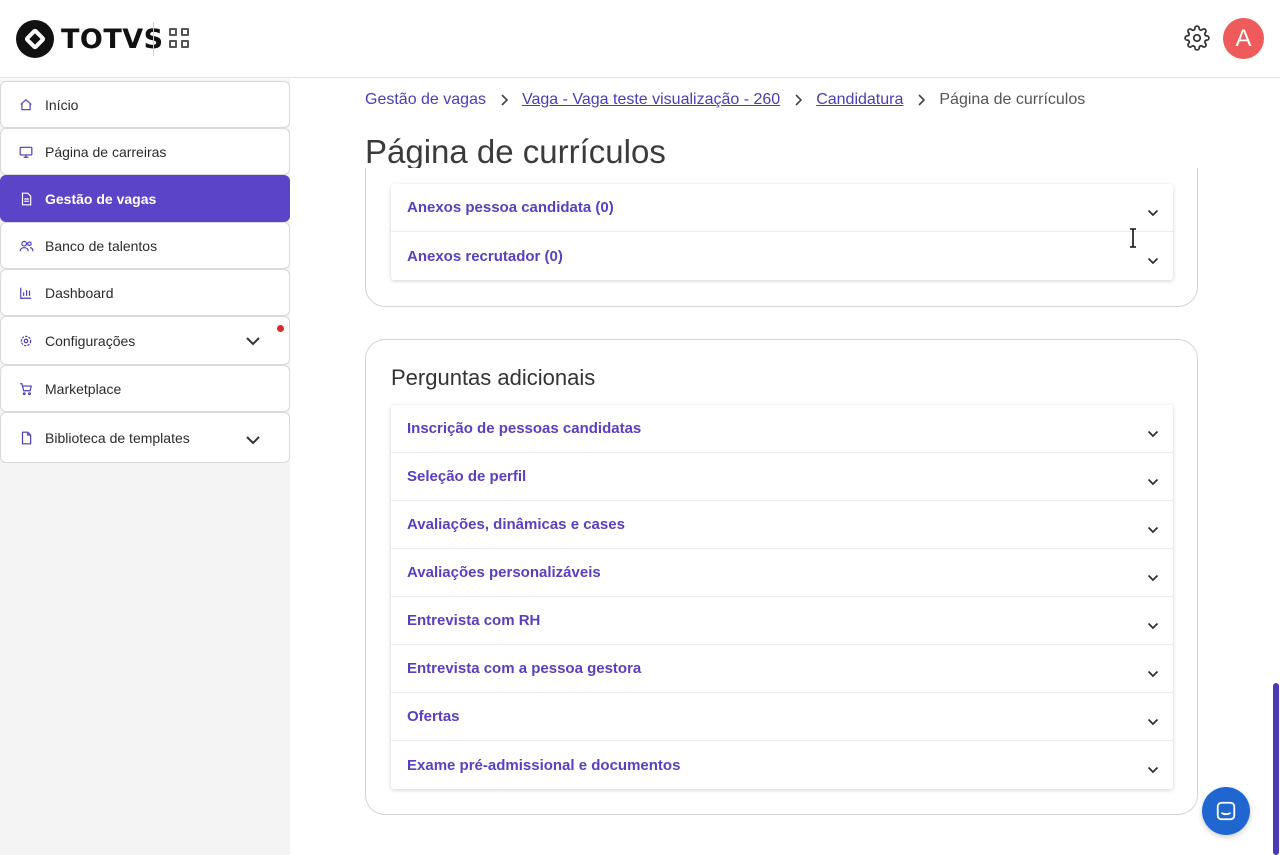  I want to click on sidebar-item-label: Configurações, so click(90, 340).